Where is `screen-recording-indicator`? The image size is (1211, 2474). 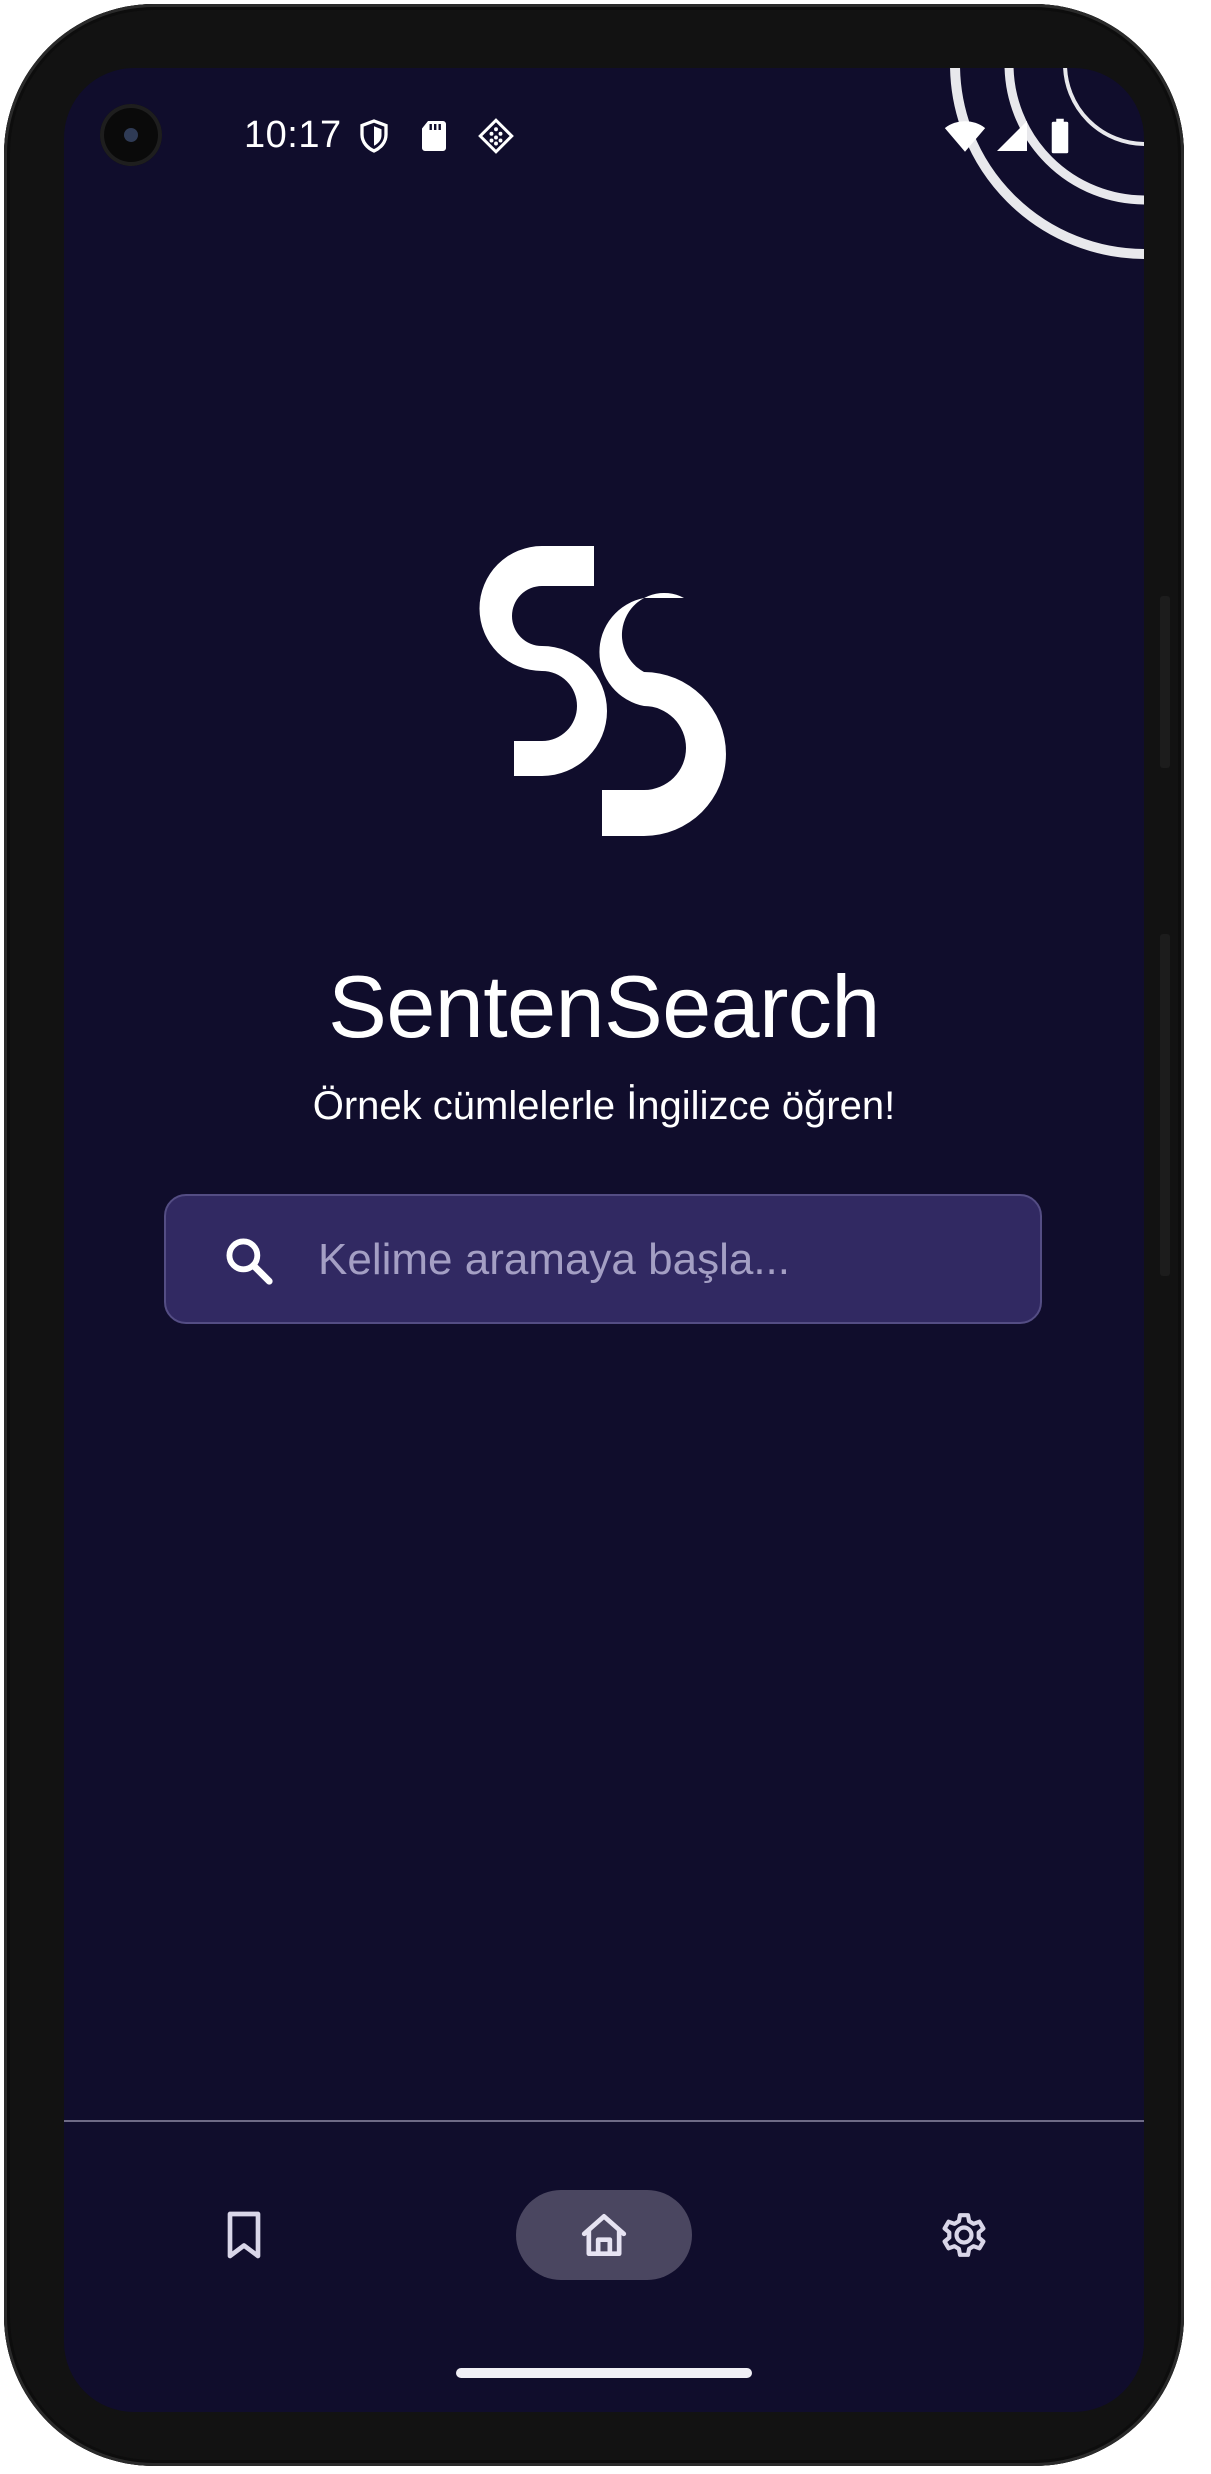
screen-recording-indicator is located at coordinates (1047, 163).